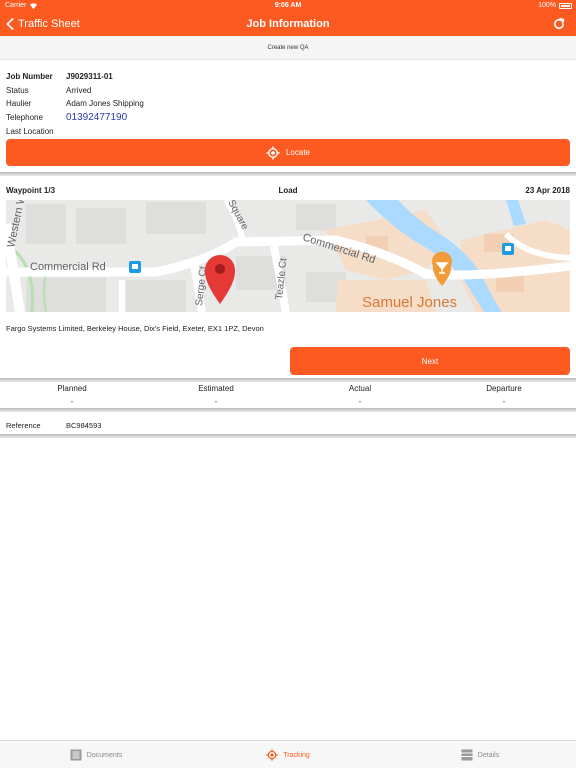 The image size is (576, 768). Describe the element at coordinates (296, 755) in the screenshot. I see `tab-tracking-label: Tracking` at that location.